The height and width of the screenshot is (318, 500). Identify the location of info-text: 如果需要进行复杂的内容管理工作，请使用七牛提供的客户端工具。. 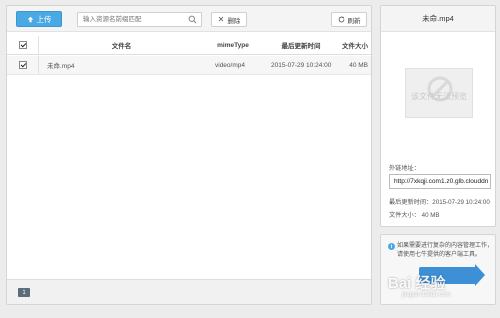
(445, 250).